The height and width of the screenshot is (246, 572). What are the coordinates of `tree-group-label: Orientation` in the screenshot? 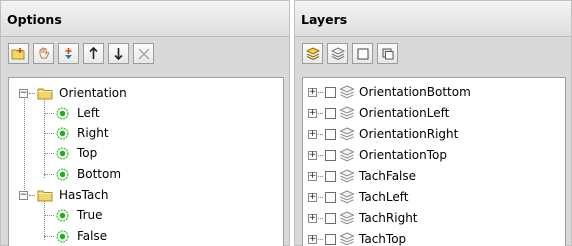 It's located at (93, 93).